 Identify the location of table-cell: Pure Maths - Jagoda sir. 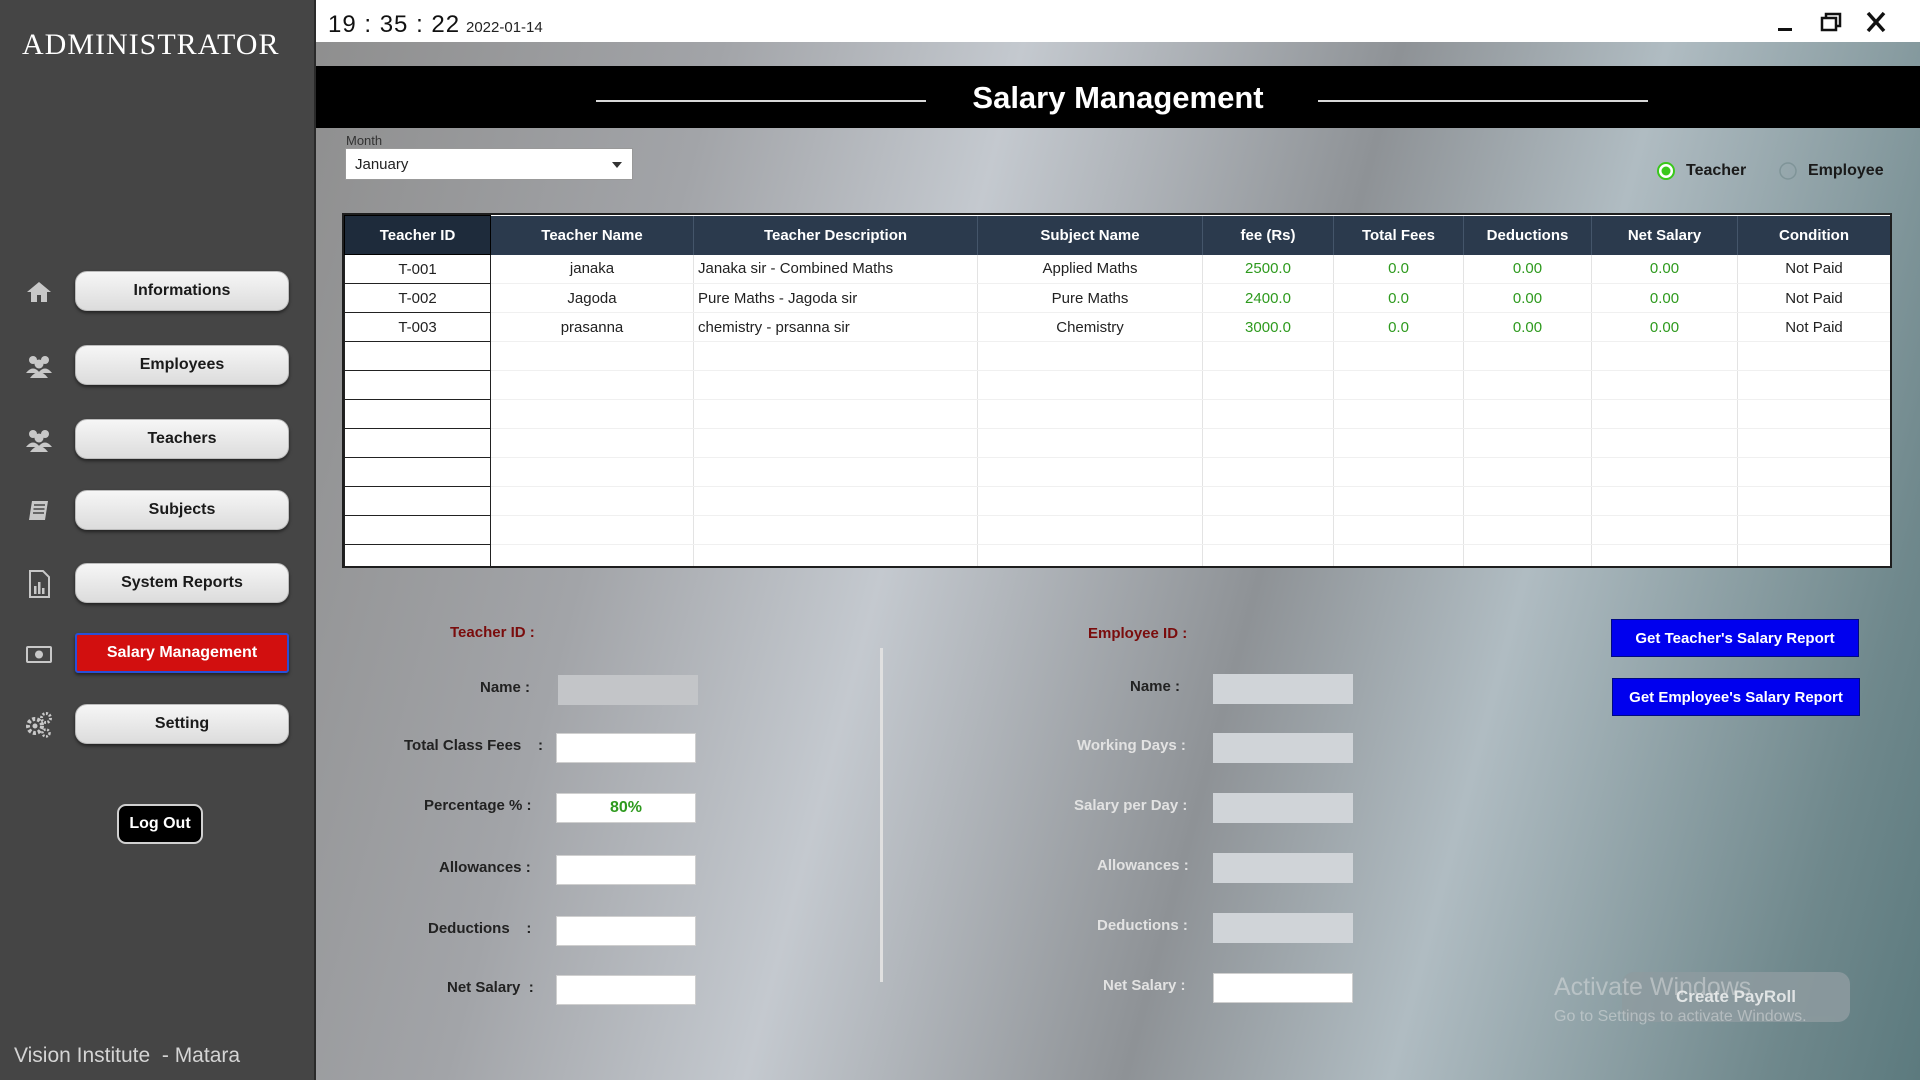
(835, 298).